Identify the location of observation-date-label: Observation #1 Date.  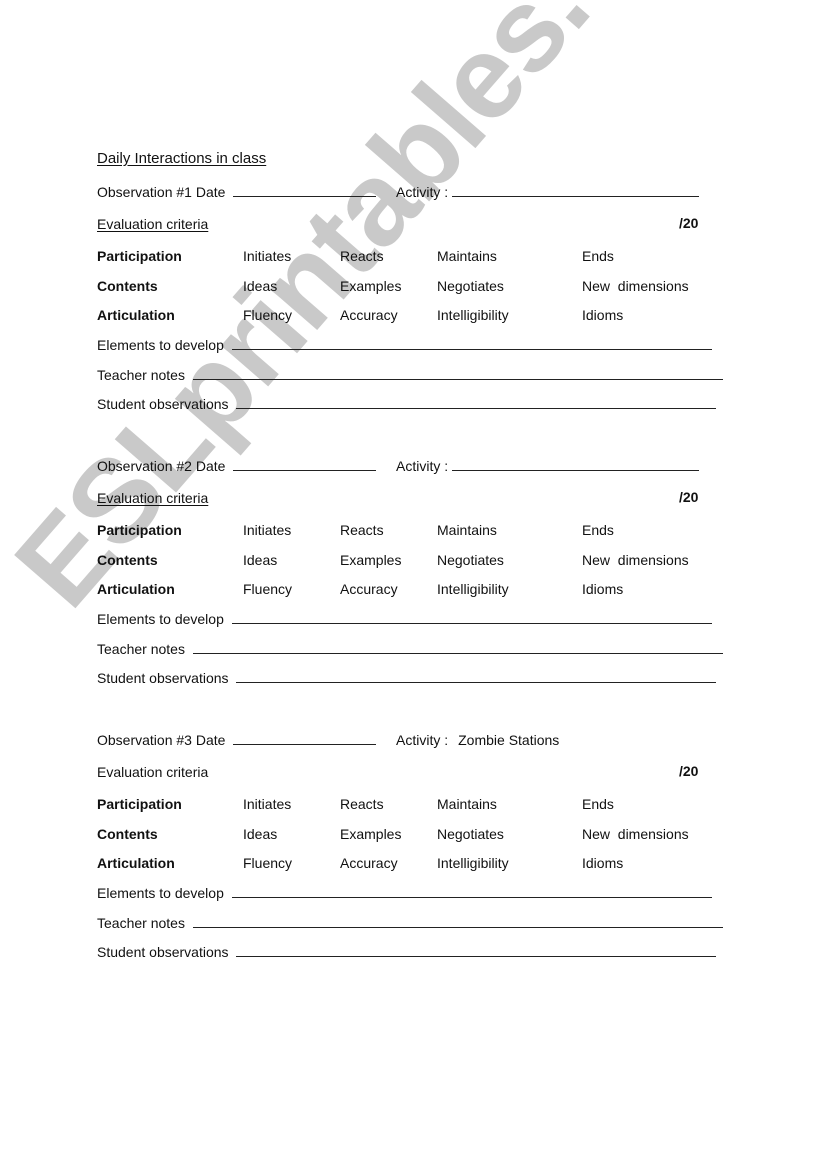
(161, 192).